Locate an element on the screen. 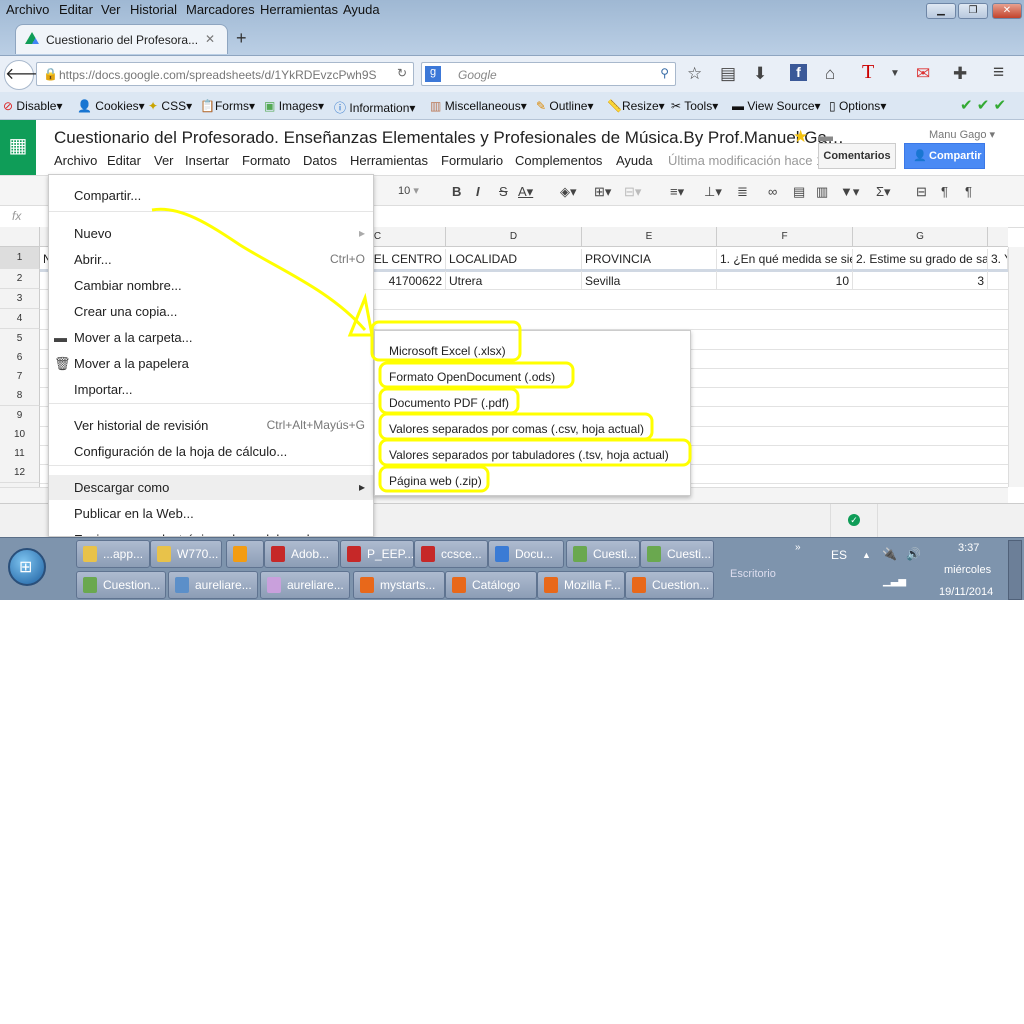 This screenshot has height=1024, width=1024. start-button: ⊞ is located at coordinates (27, 567).